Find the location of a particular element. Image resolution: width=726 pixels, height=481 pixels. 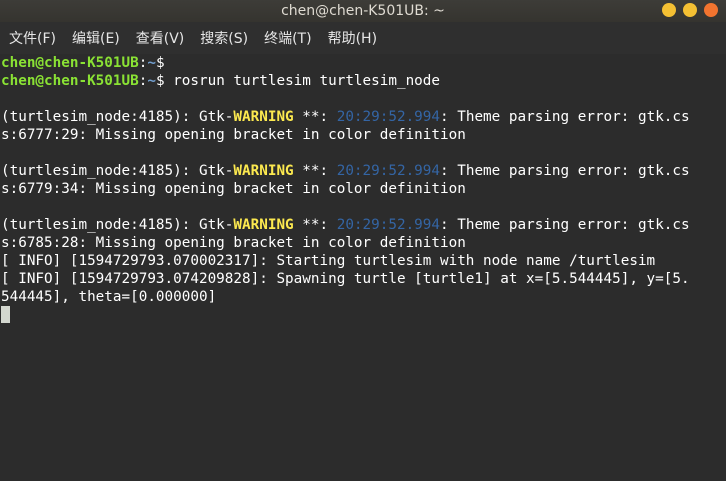

menu-file: 文件(F) is located at coordinates (32, 38).